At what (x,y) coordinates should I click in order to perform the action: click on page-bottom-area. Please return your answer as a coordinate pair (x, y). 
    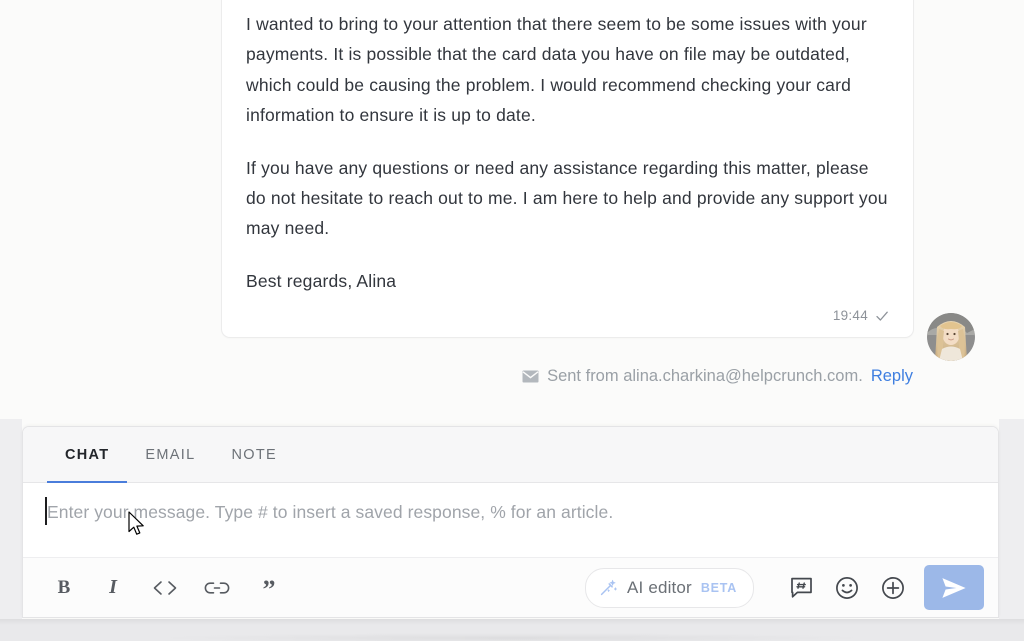
    Looking at the image, I should click on (512, 630).